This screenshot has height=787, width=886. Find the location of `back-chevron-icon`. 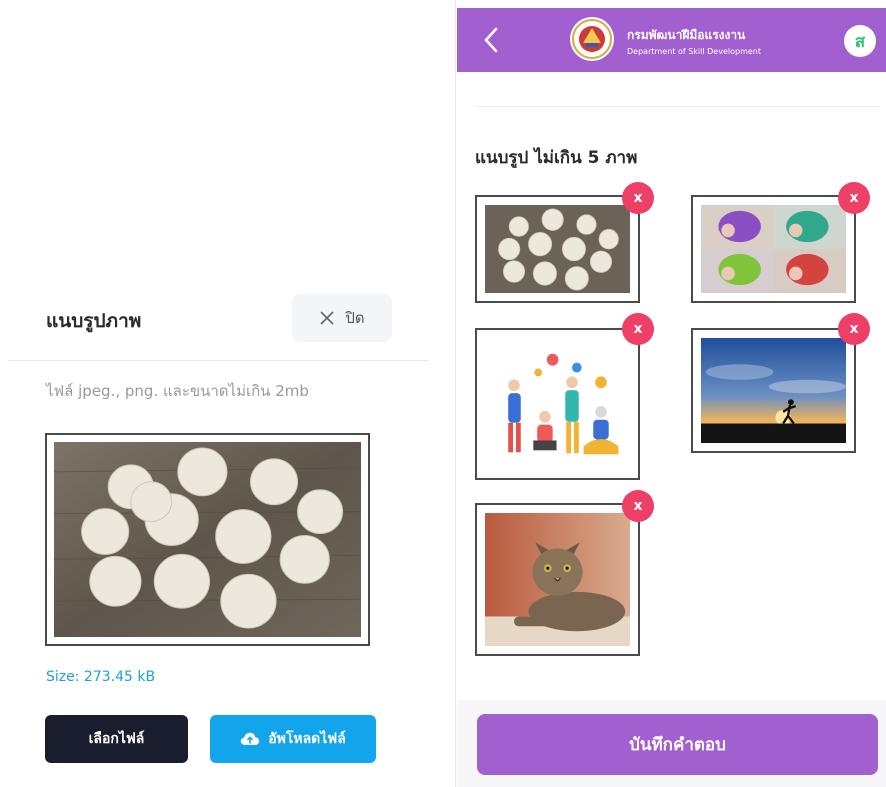

back-chevron-icon is located at coordinates (491, 40).